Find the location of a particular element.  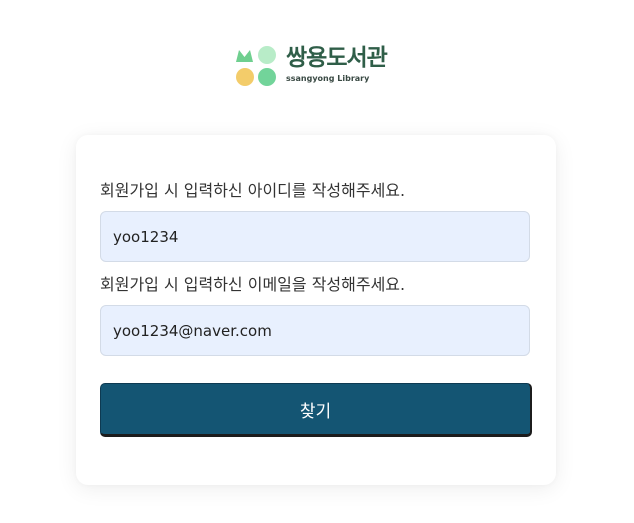

email-input is located at coordinates (315, 330).